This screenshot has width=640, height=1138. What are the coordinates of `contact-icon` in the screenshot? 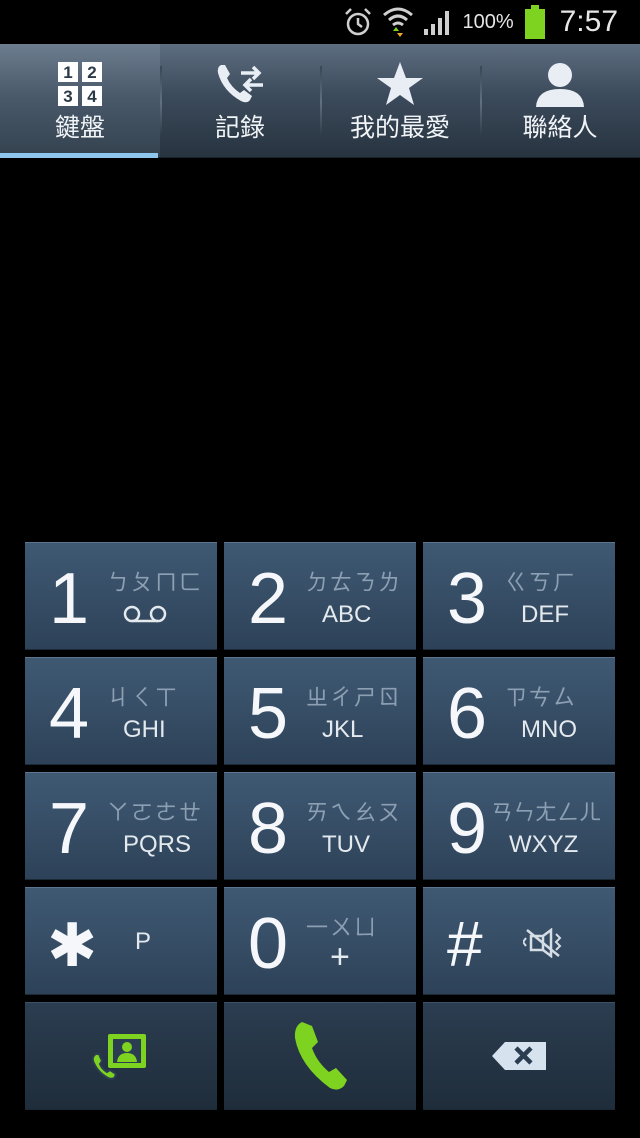 It's located at (560, 84).